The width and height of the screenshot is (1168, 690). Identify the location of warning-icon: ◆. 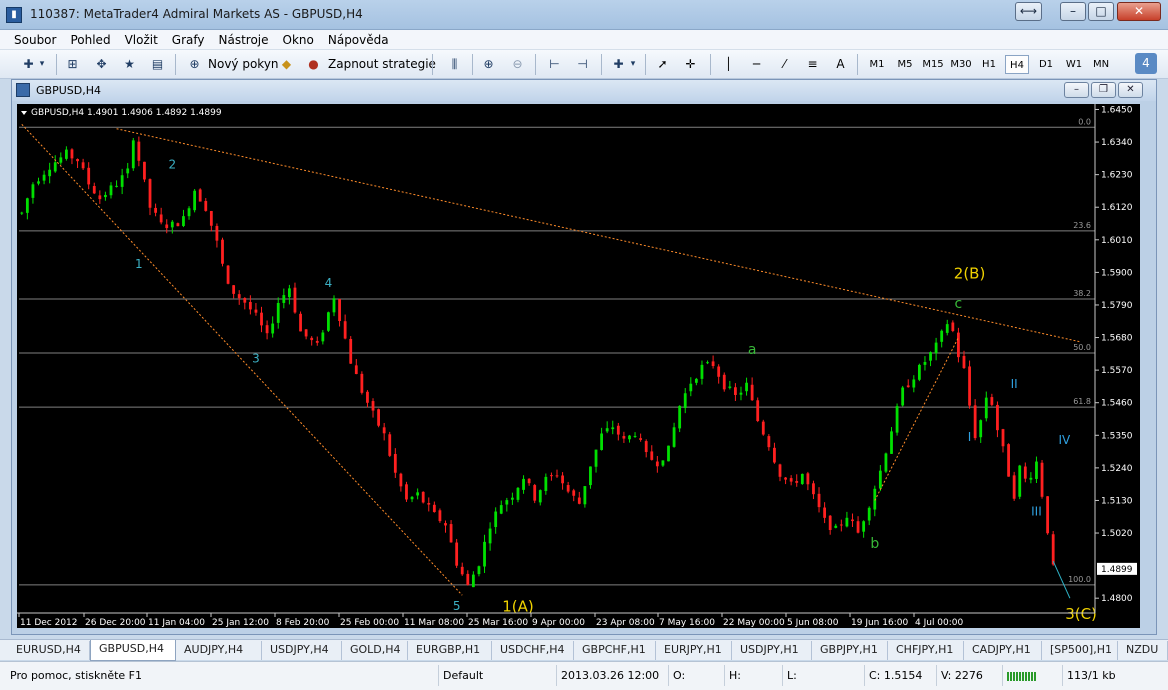
(286, 64).